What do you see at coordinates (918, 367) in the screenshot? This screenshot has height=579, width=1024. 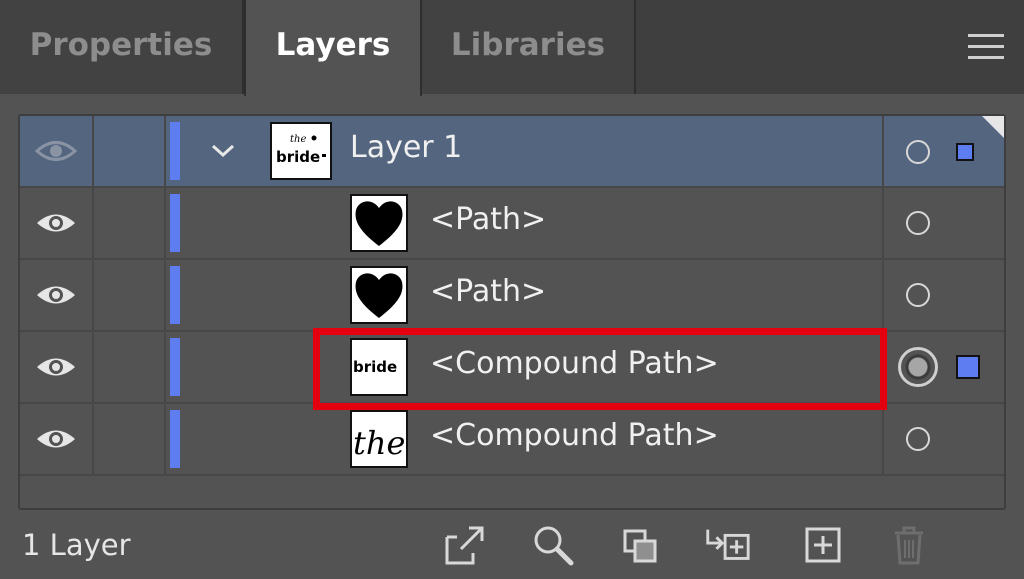 I see `target-circle-selected-icon` at bounding box center [918, 367].